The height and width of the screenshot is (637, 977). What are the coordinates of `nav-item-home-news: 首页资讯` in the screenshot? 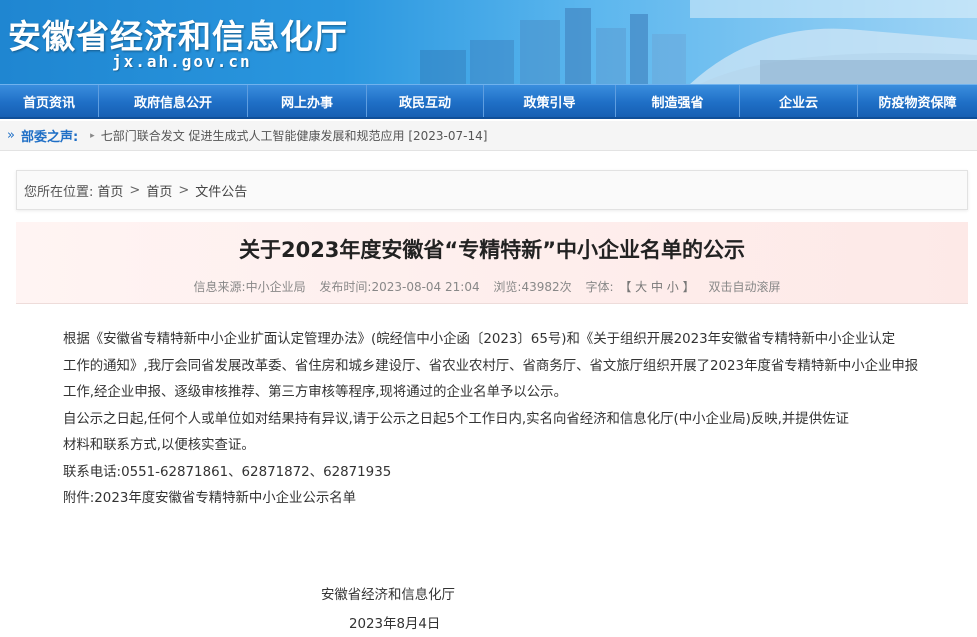 It's located at (49, 101).